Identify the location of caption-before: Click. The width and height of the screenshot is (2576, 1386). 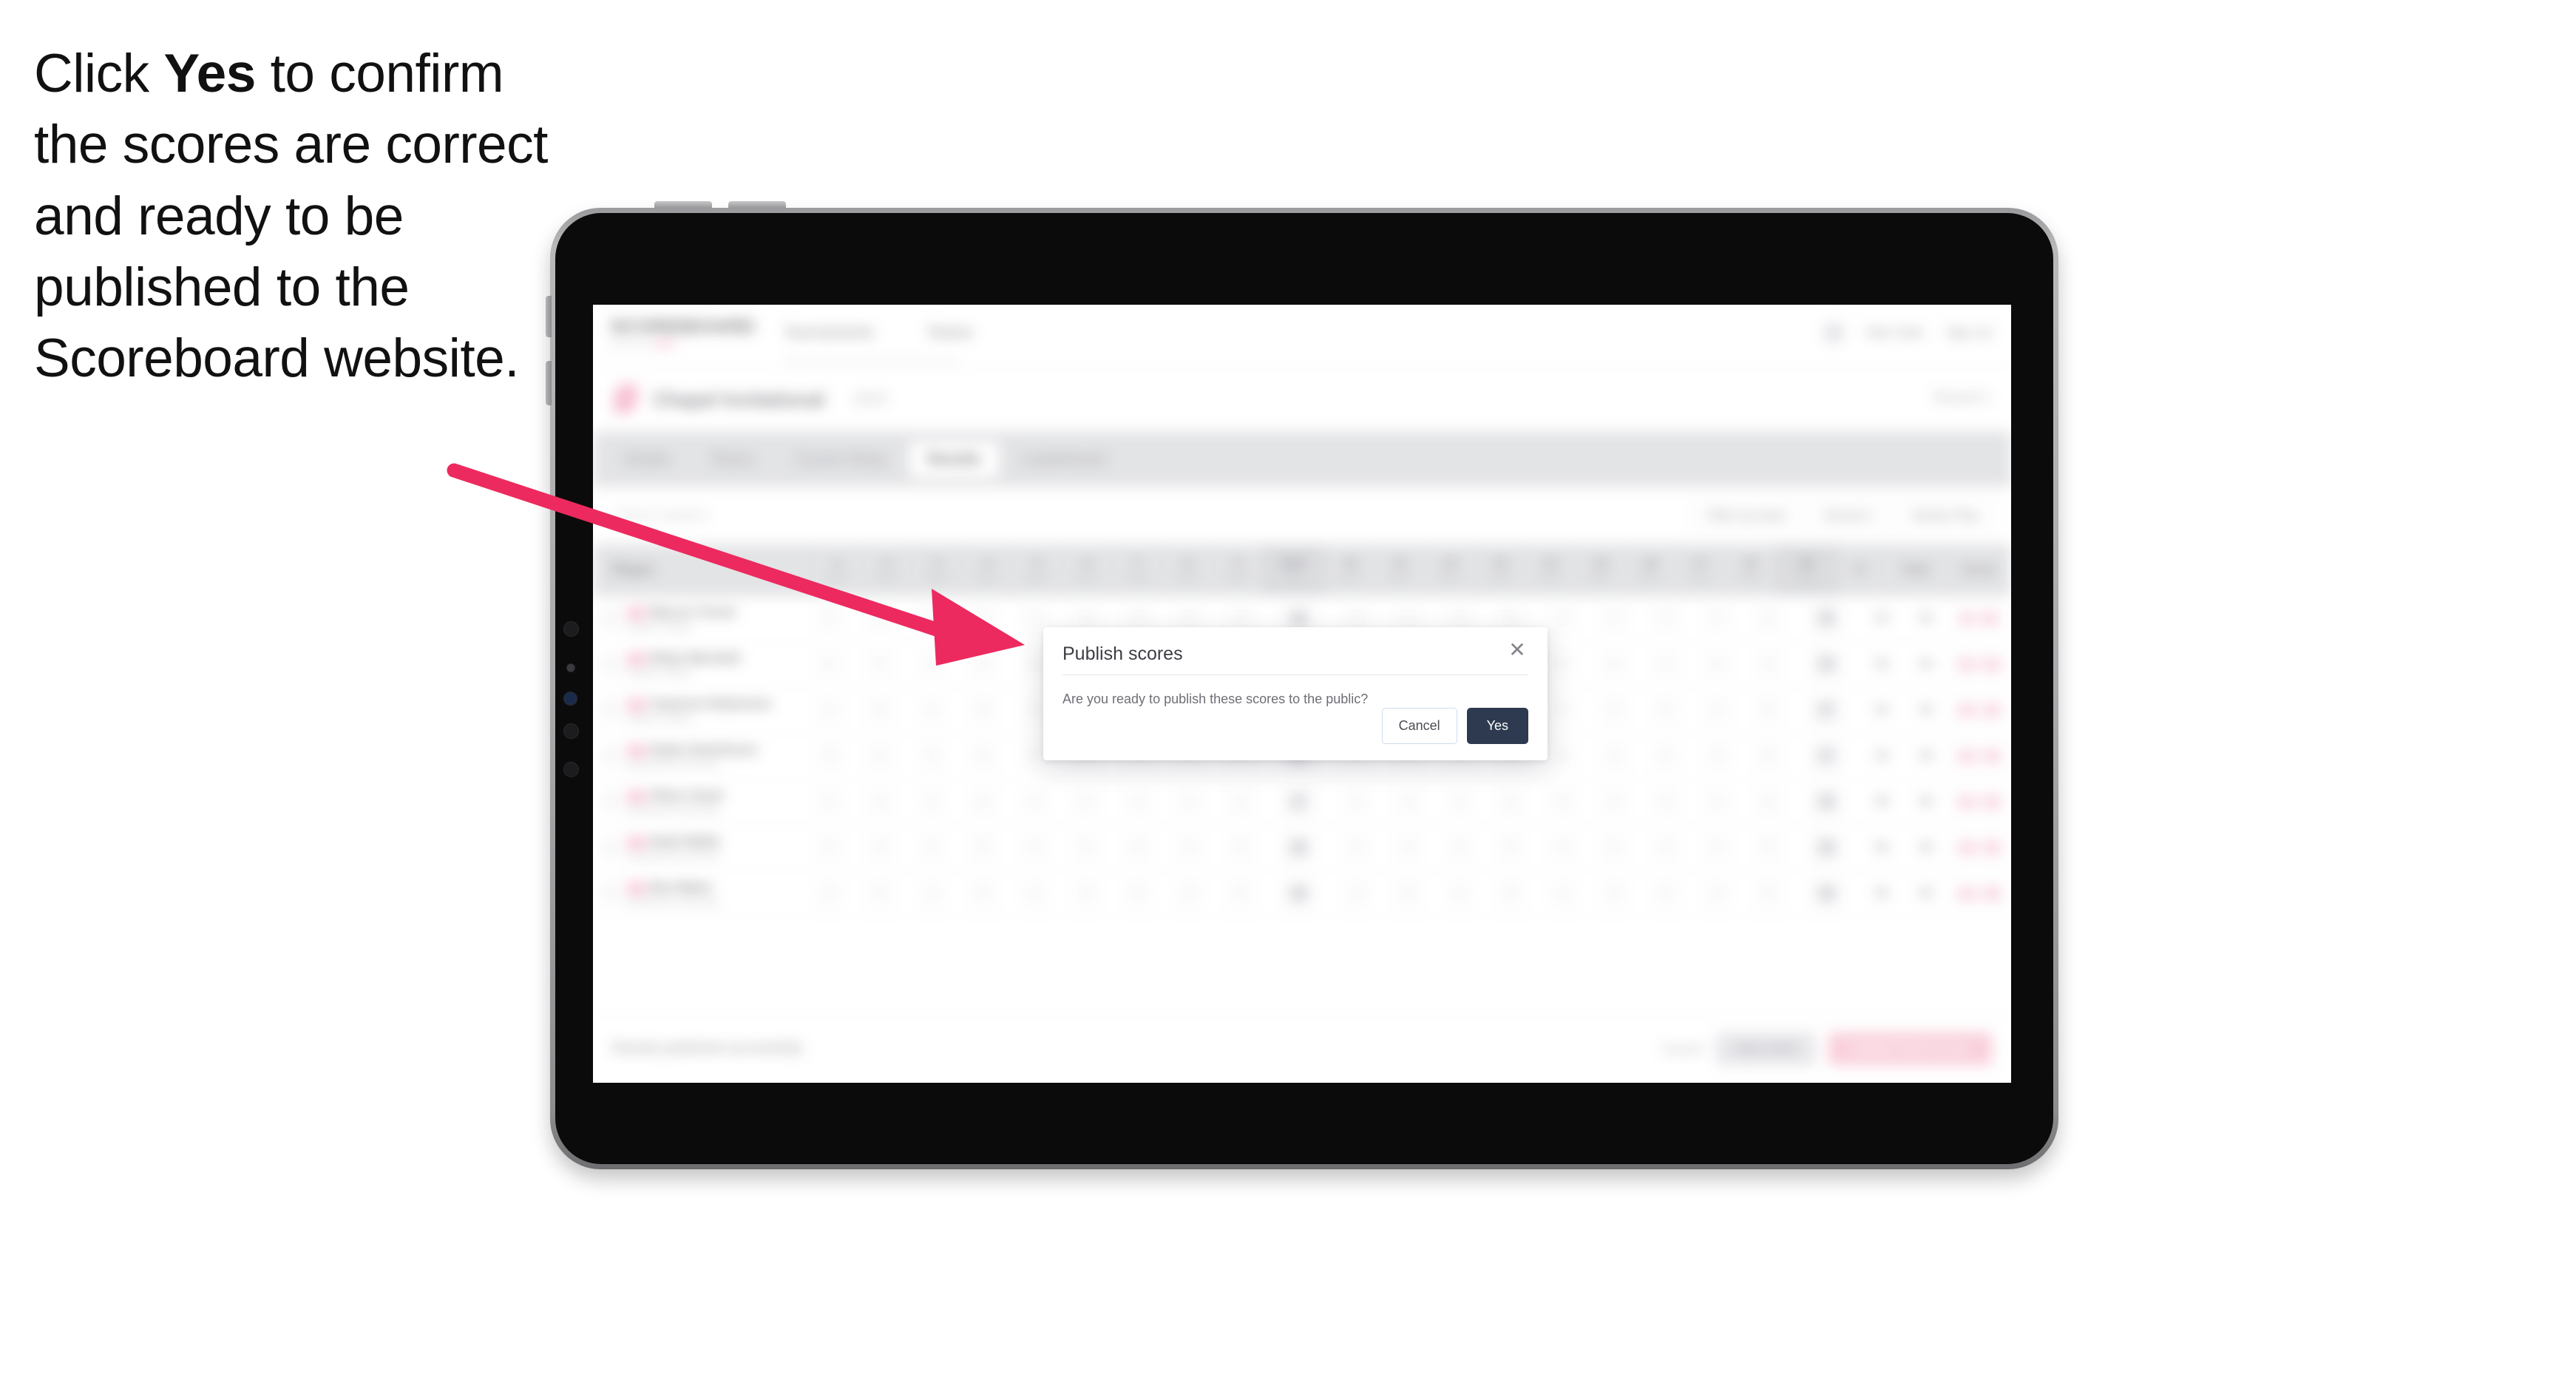
(99, 74).